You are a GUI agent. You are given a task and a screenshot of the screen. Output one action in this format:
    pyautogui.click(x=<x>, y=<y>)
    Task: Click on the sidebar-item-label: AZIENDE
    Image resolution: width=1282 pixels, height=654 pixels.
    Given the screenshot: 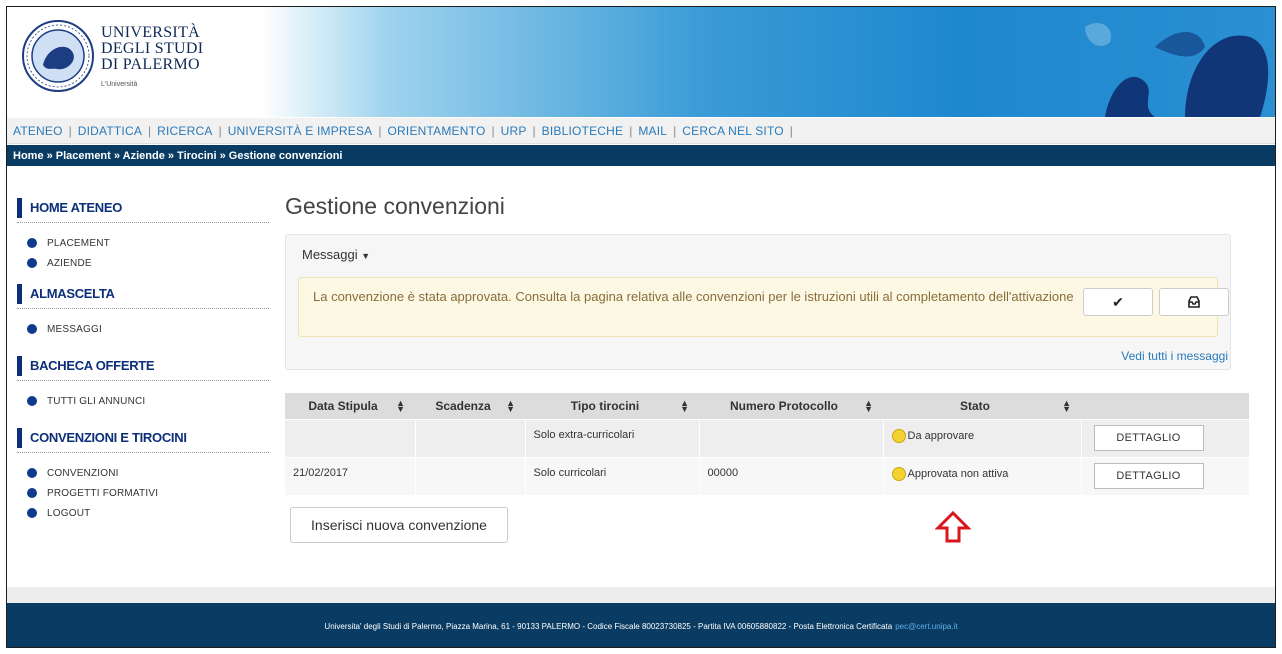 What is the action you would take?
    pyautogui.click(x=69, y=263)
    